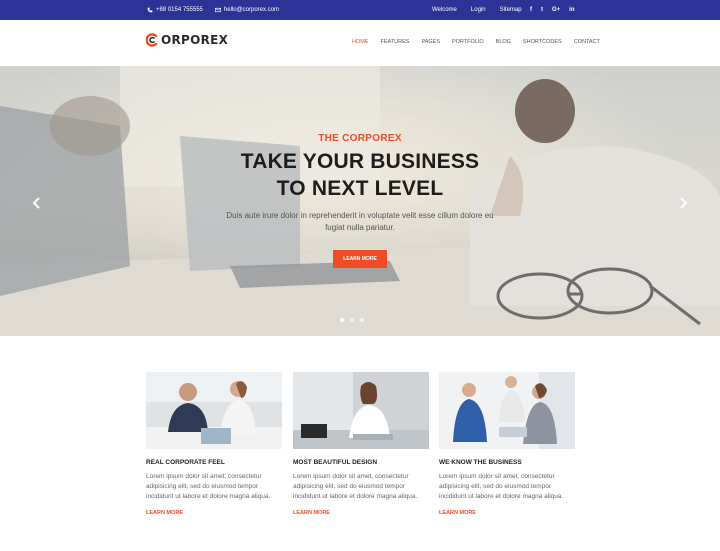 This screenshot has height=551, width=720. Describe the element at coordinates (360, 161) in the screenshot. I see `hero-title-line-1: TAKE YOUR BUSINESS` at that location.